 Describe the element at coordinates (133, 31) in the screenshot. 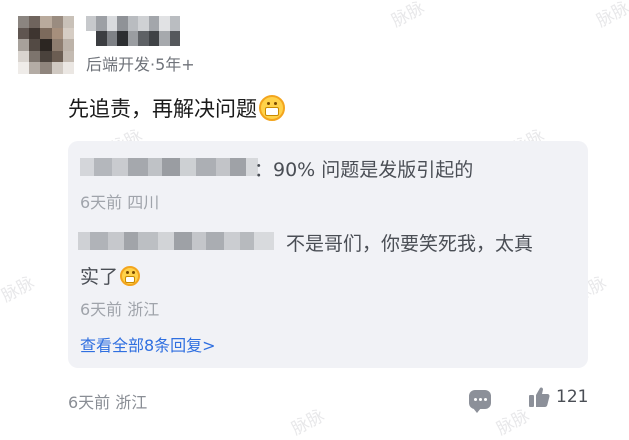

I see `author-name-redacted` at that location.